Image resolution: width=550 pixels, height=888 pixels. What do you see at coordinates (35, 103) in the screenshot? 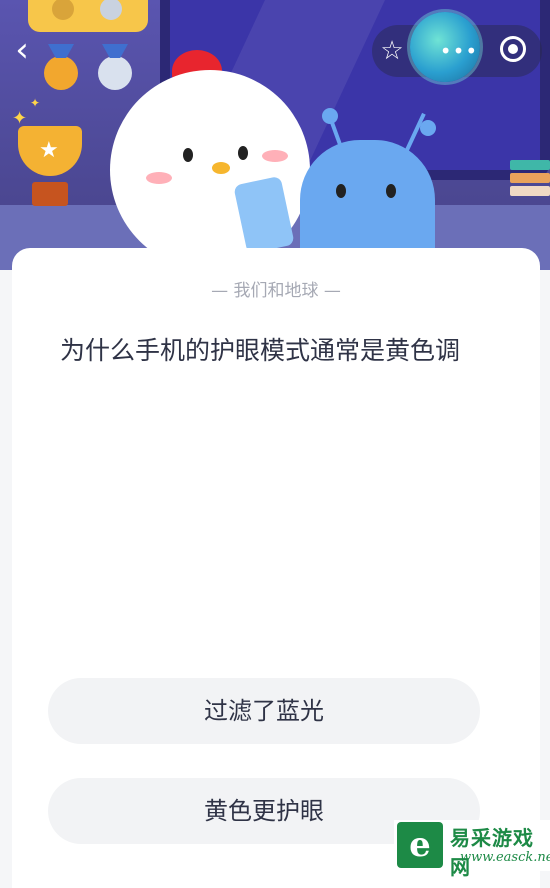
I see `sparkle-icon: ✦` at bounding box center [35, 103].